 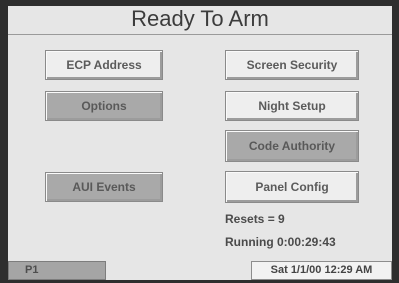 I want to click on night-setup-label: Night Setup, so click(x=292, y=106).